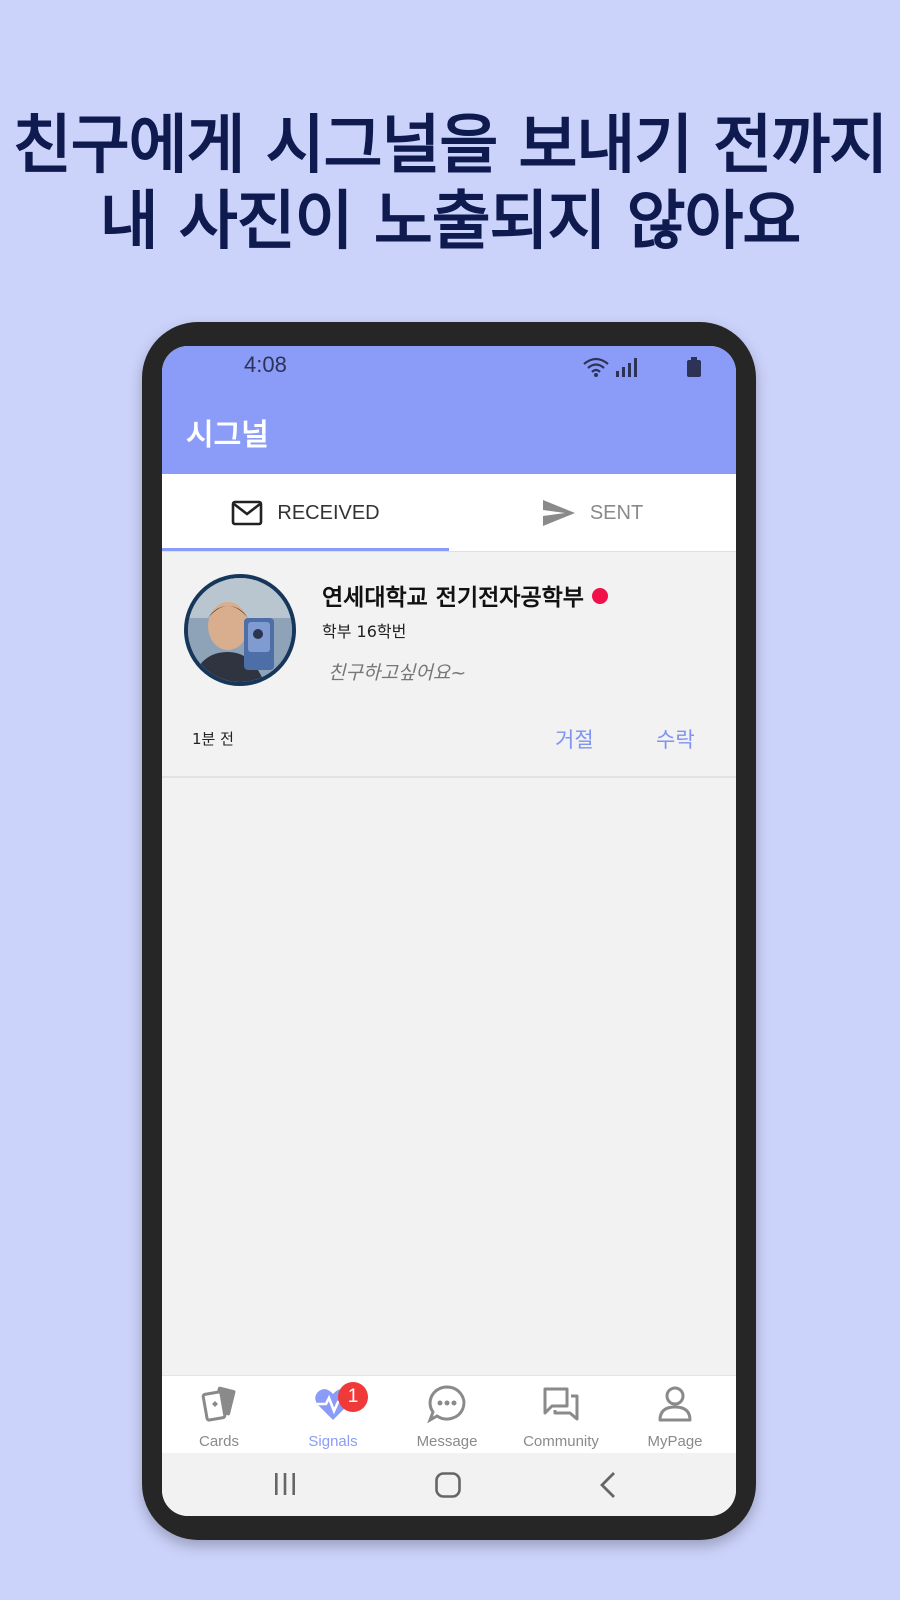 The height and width of the screenshot is (1600, 900). I want to click on nav-label-message: Message, so click(447, 1441).